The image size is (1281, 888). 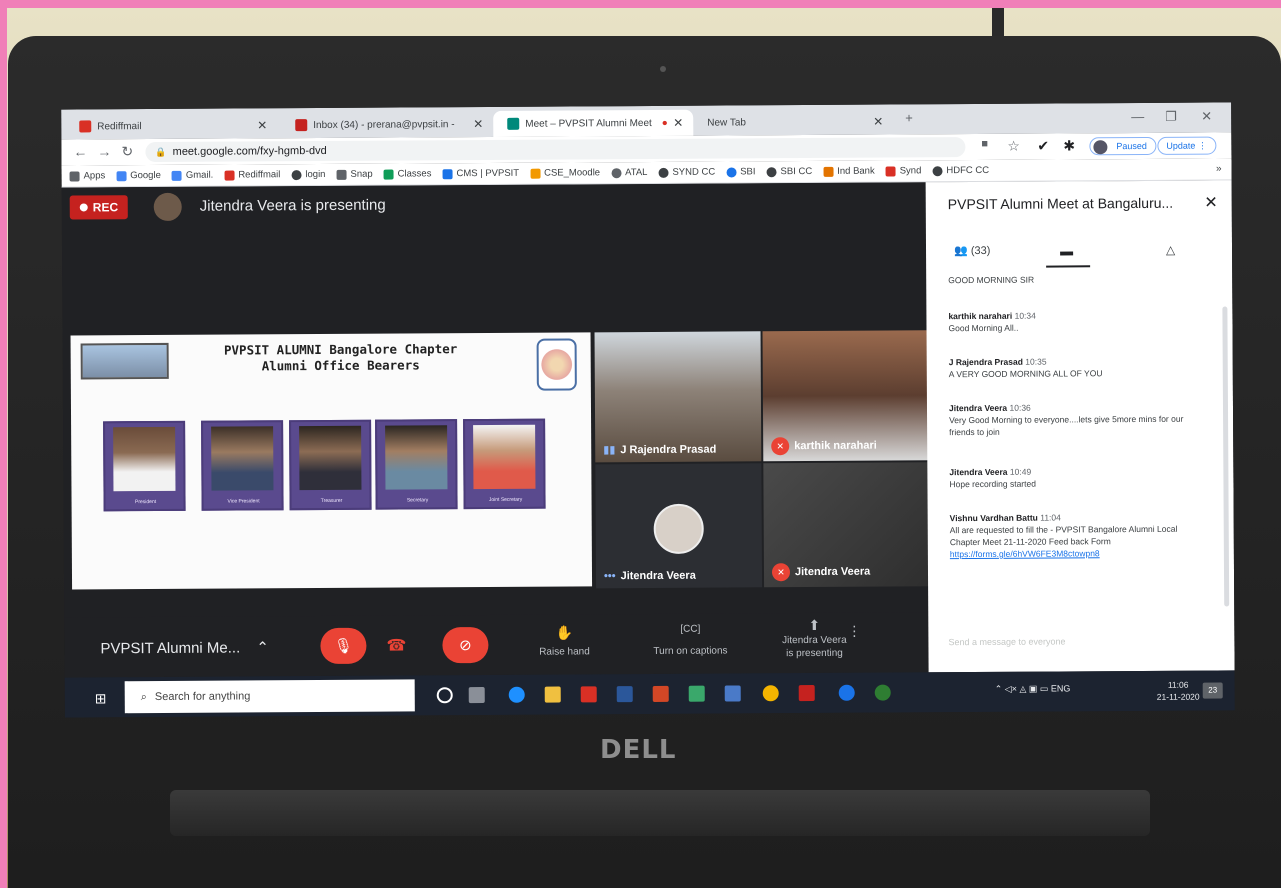 What do you see at coordinates (1025, 553) in the screenshot?
I see `feedback-form-link: https://forms.gle/6hVW6FE3M8ctowpn8` at bounding box center [1025, 553].